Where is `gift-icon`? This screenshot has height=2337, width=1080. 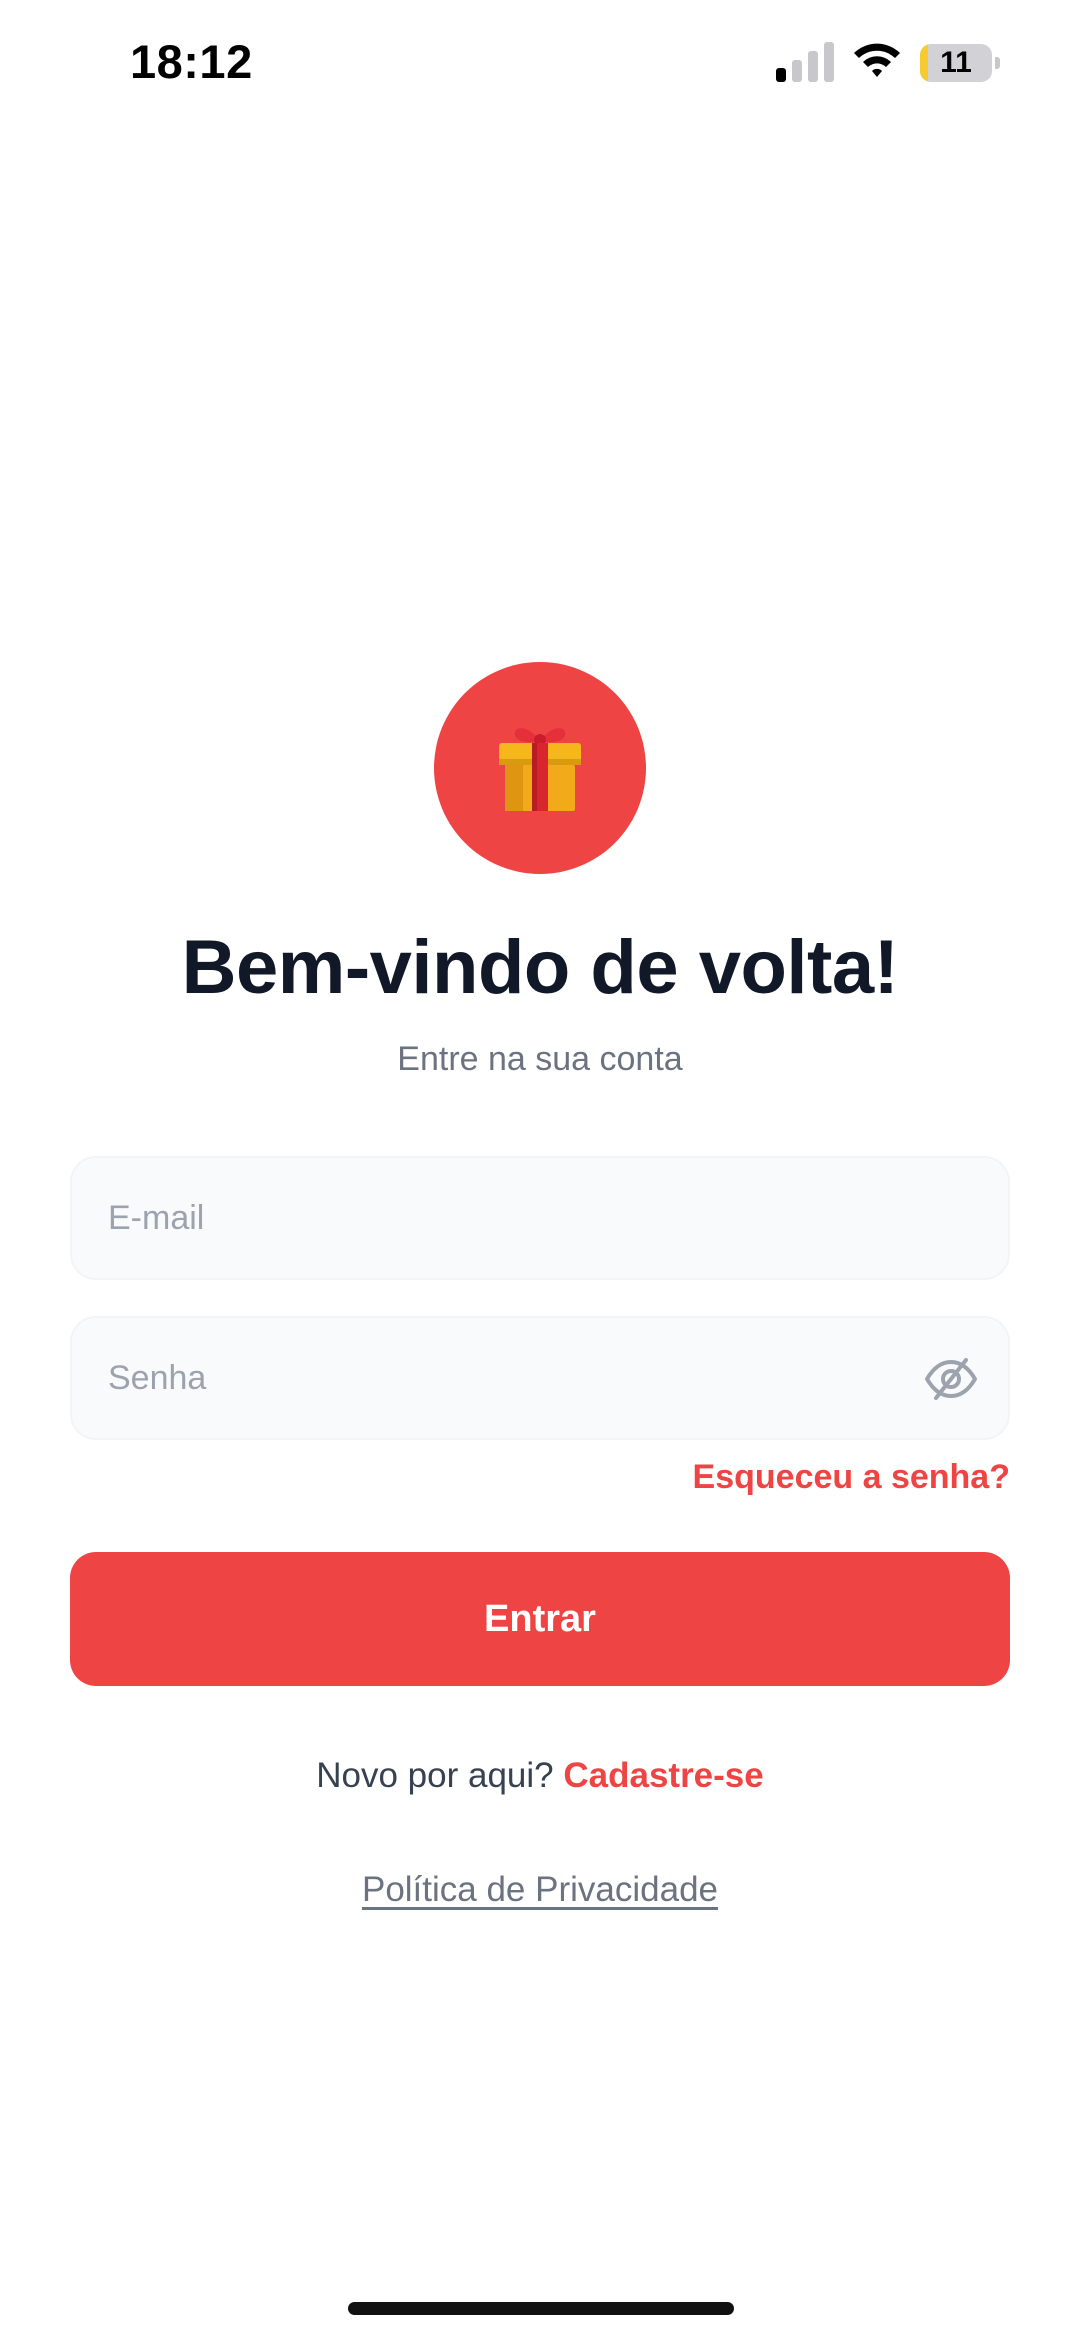 gift-icon is located at coordinates (540, 769).